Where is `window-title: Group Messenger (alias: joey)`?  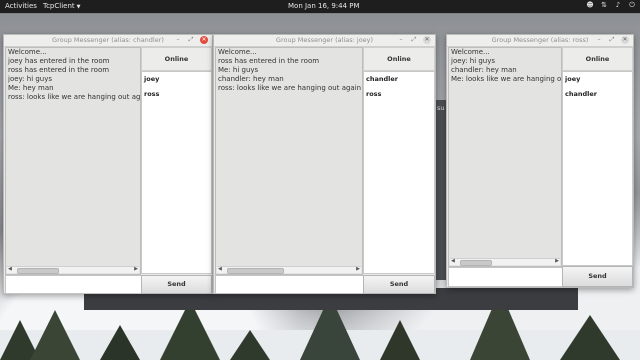
window-title: Group Messenger (alias: joey) is located at coordinates (324, 40).